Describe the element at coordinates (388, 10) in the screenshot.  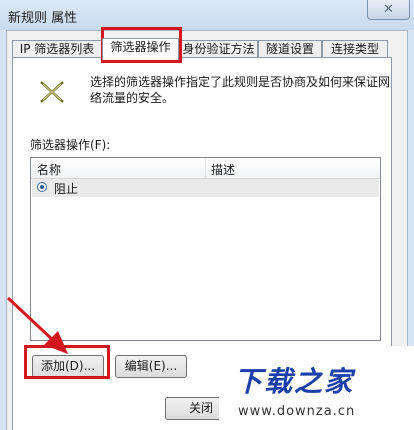
I see `close-window-button: ✕` at that location.